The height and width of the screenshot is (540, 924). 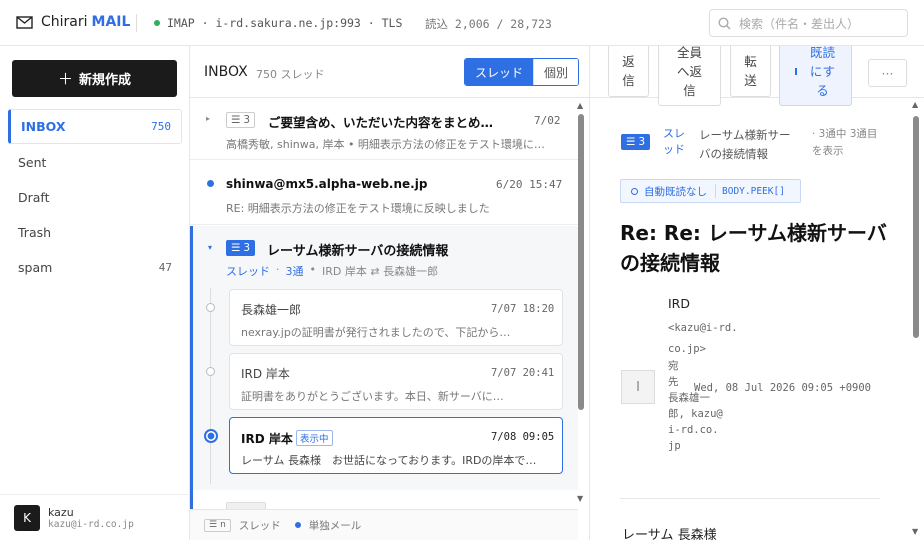 What do you see at coordinates (95, 162) in the screenshot?
I see `folder-item-sent: Sent` at bounding box center [95, 162].